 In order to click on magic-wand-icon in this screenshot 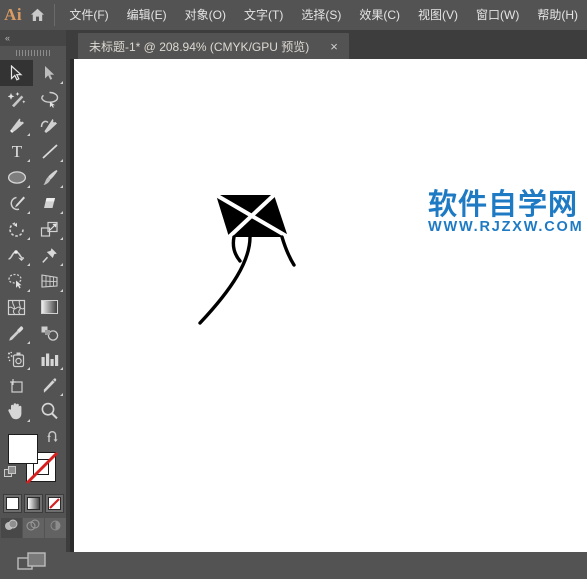, I will do `click(16, 99)`.